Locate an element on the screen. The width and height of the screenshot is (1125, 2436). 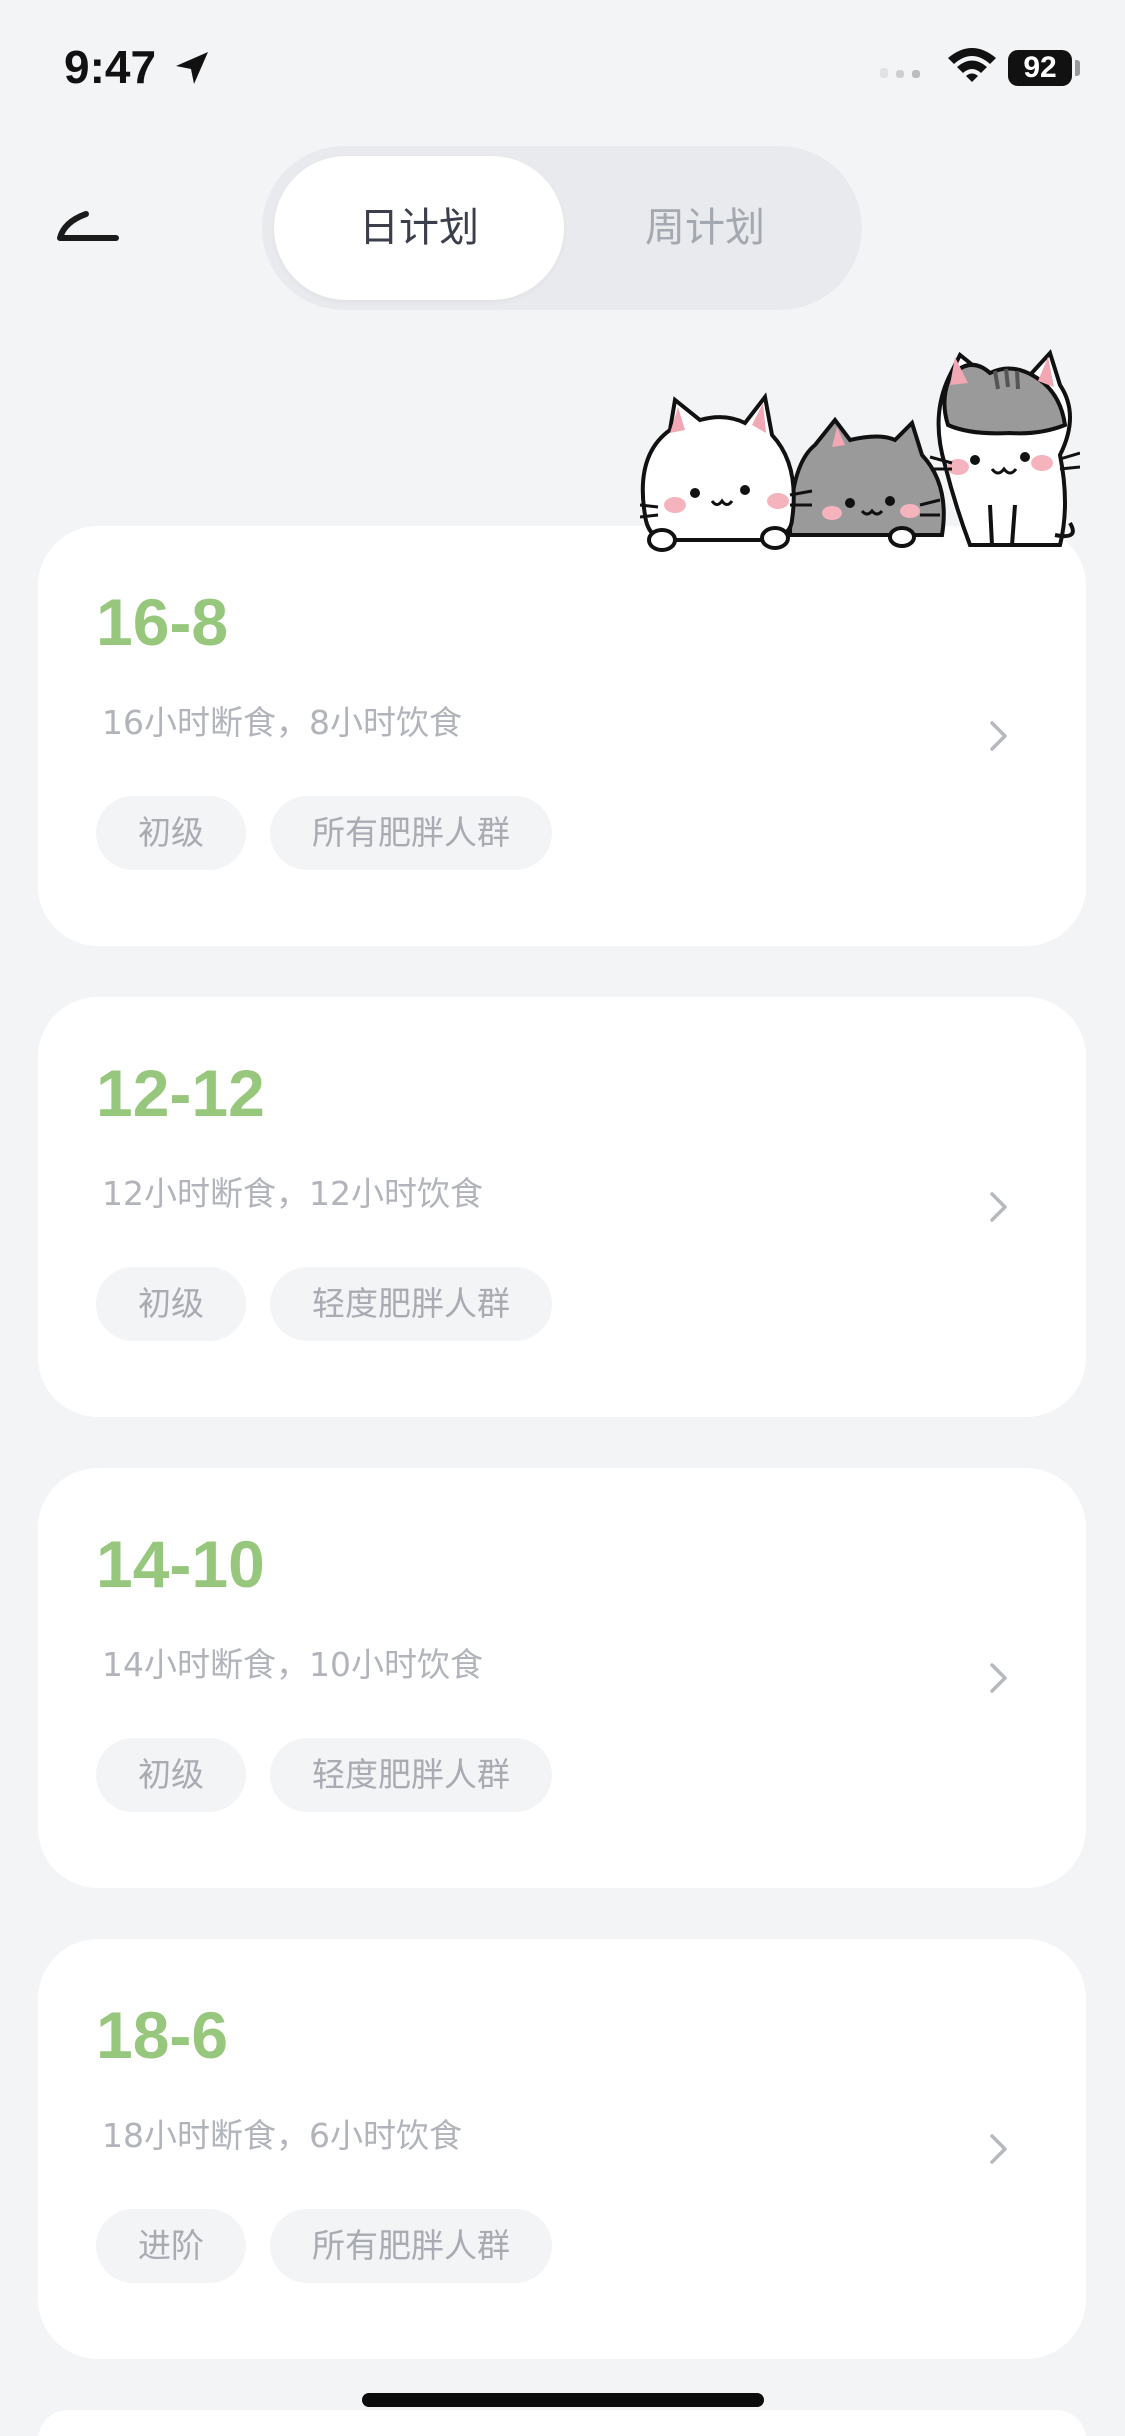
plan-title: 16-8 is located at coordinates (162, 622).